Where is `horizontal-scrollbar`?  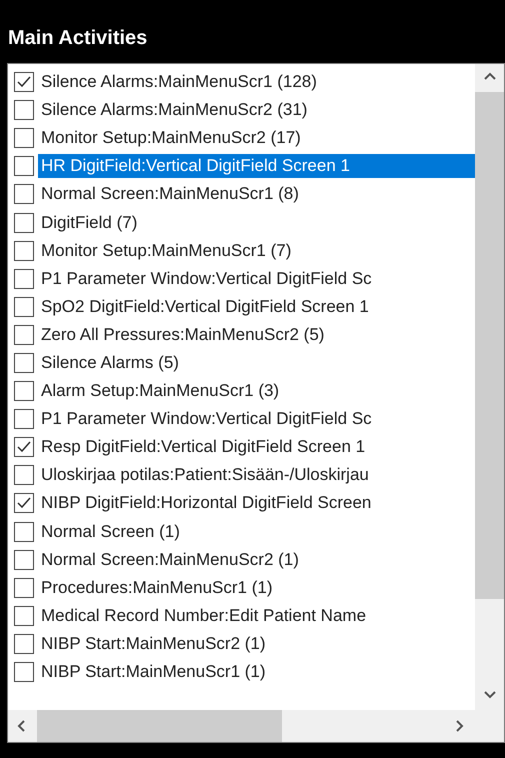
horizontal-scrollbar is located at coordinates (241, 726).